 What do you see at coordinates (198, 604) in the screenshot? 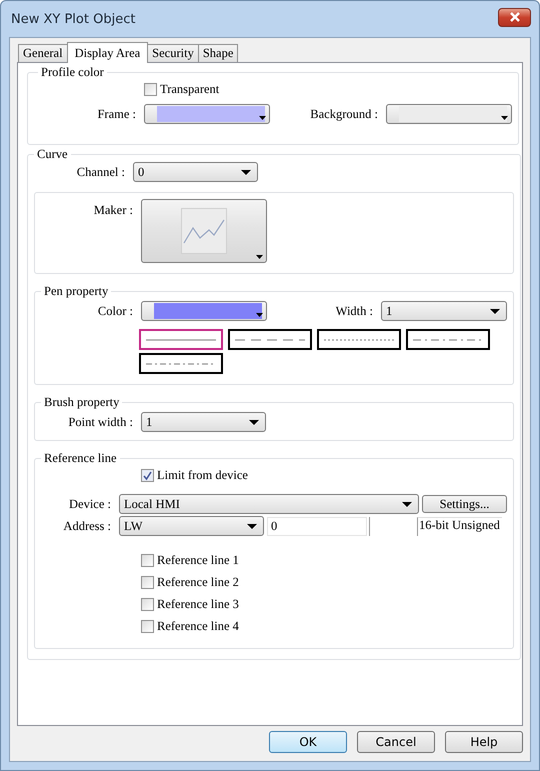
I see `checkbox-label: Reference line 3` at bounding box center [198, 604].